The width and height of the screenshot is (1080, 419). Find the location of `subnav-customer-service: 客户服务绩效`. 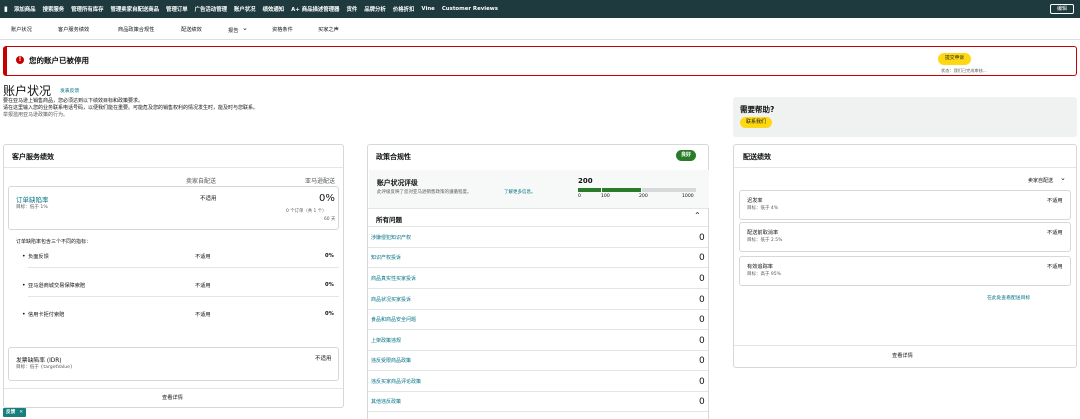

subnav-customer-service: 客户服务绩效 is located at coordinates (73, 29).